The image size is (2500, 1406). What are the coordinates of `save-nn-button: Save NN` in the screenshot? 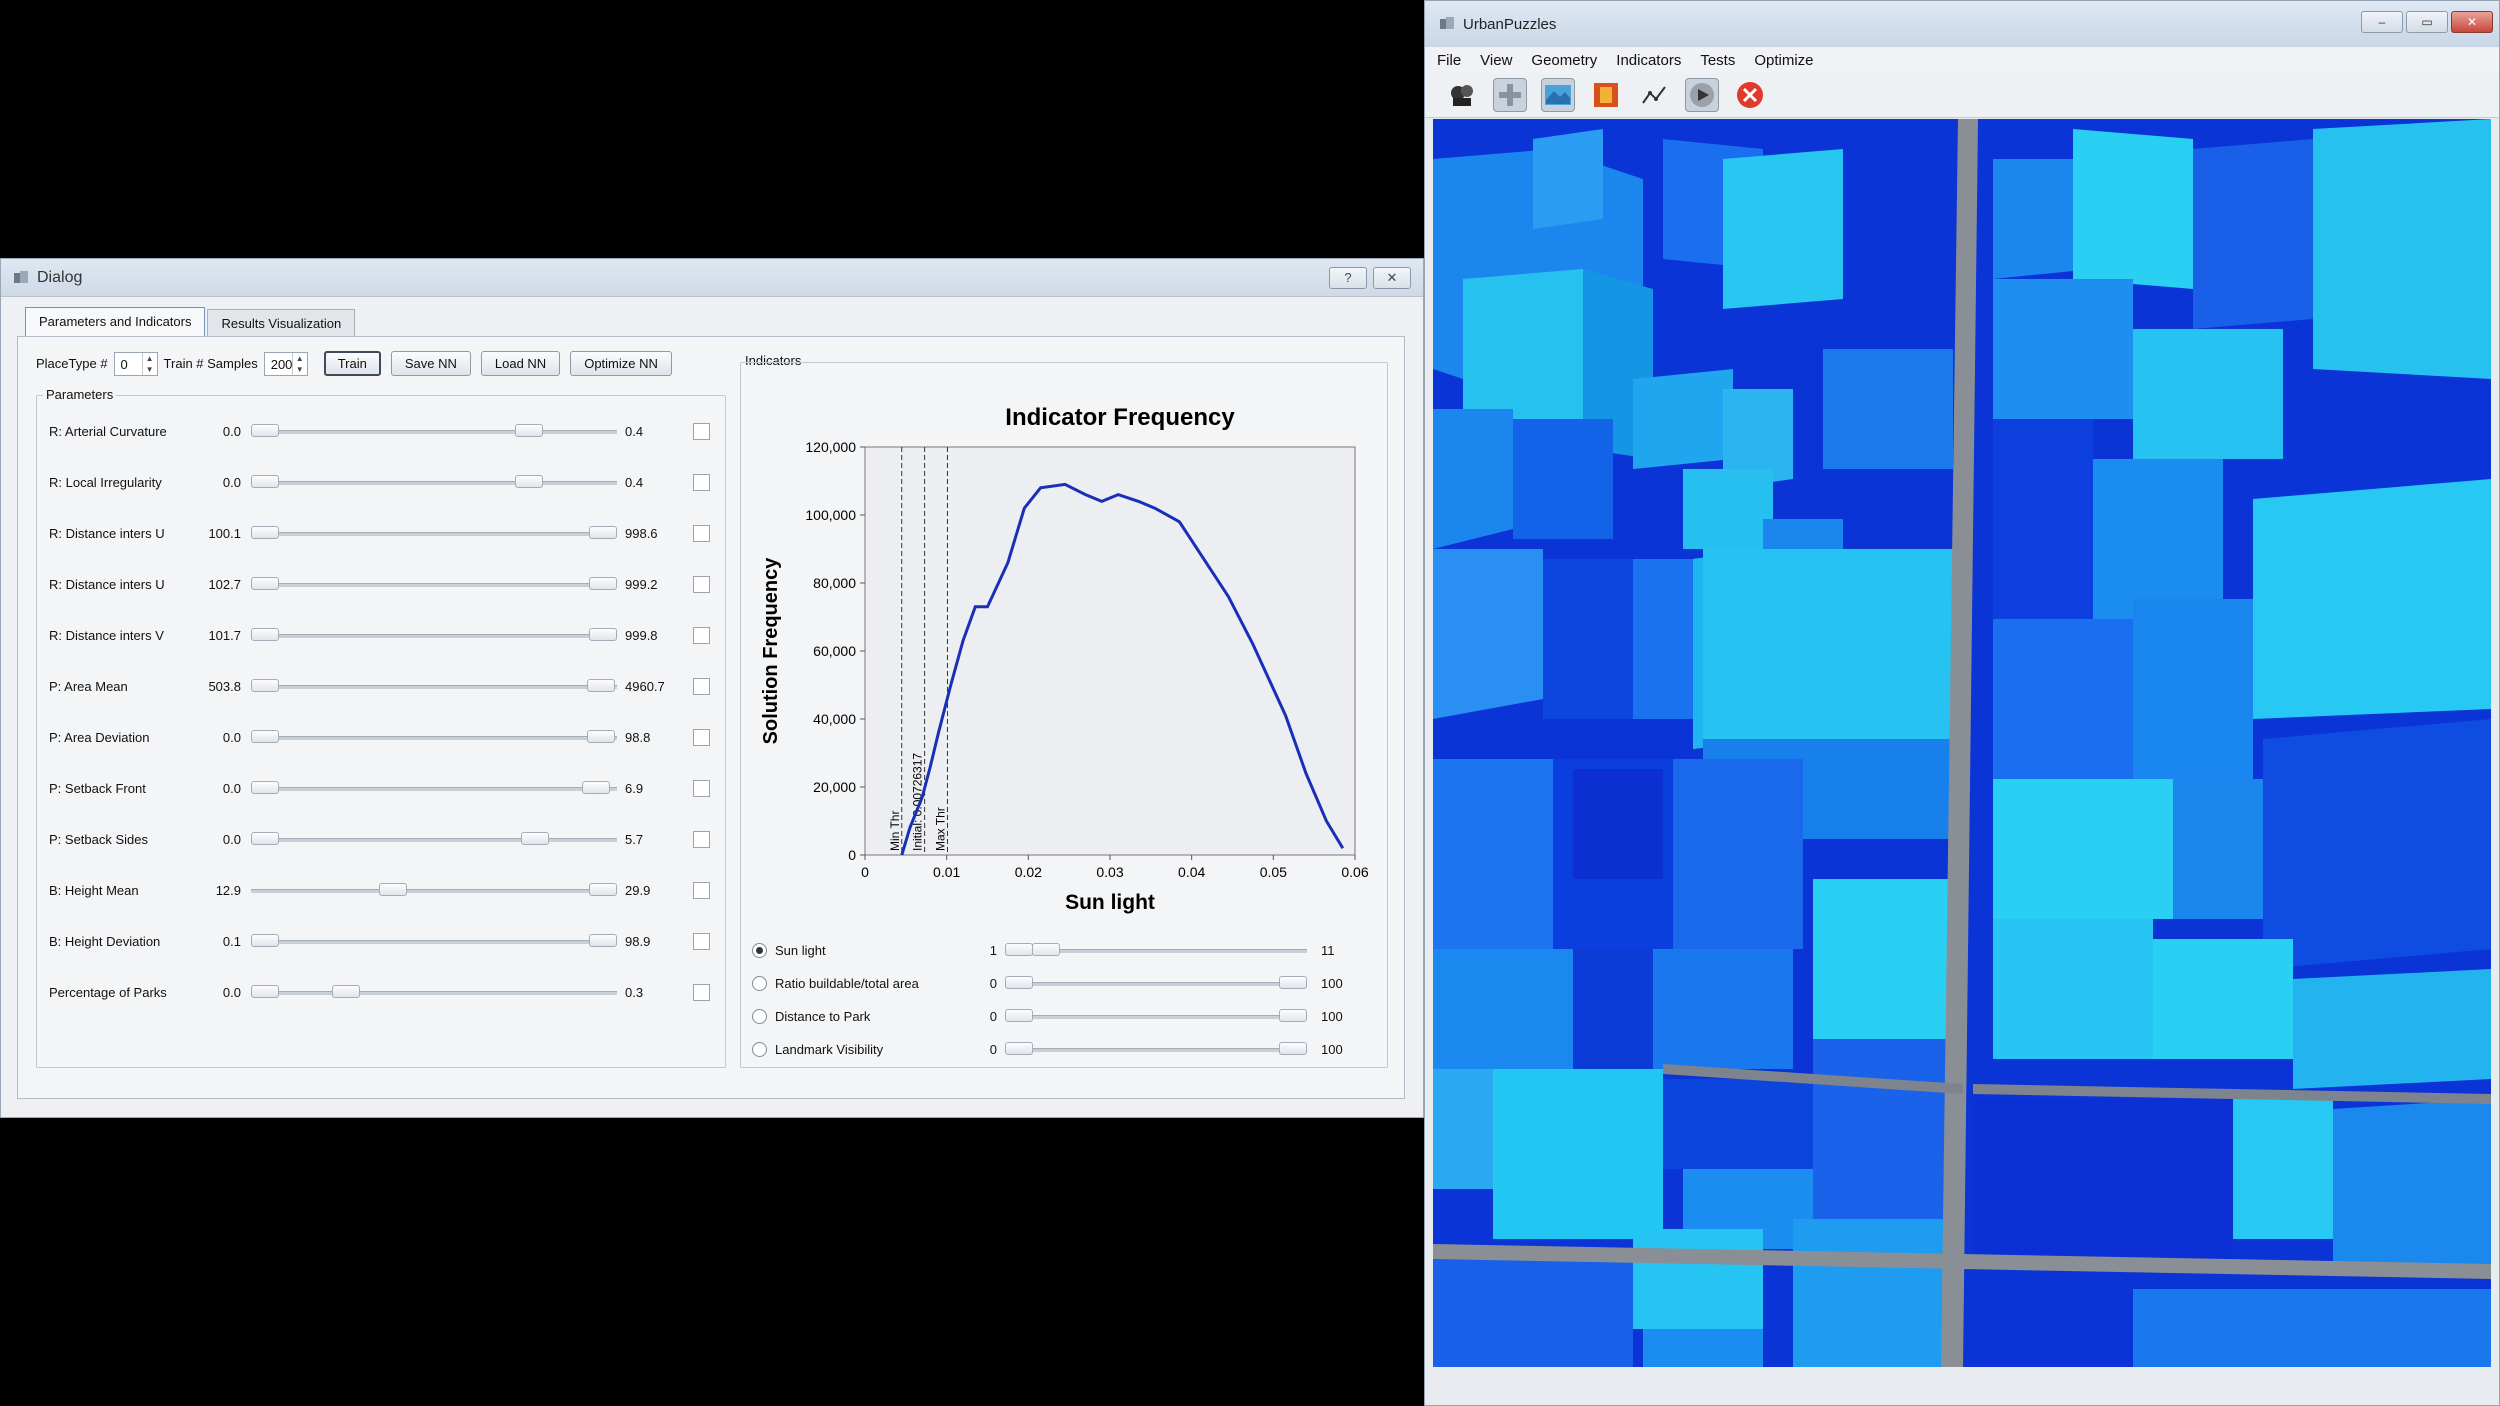 It's located at (430, 363).